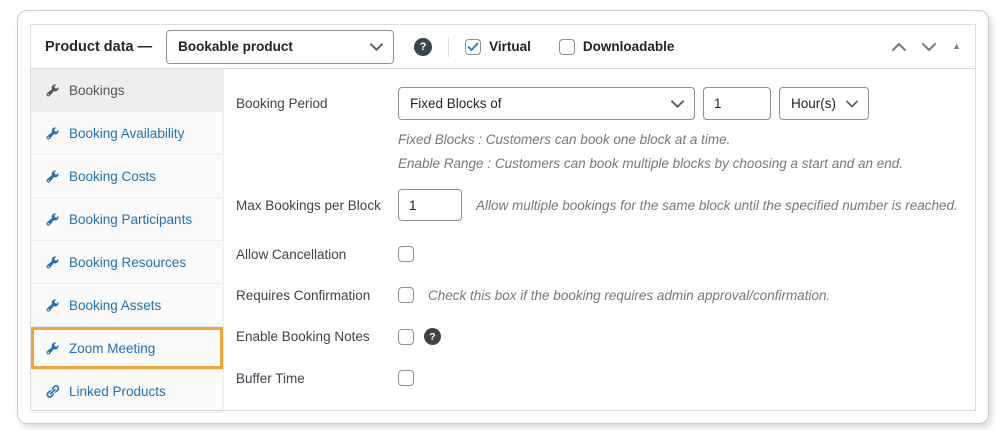 Image resolution: width=1000 pixels, height=430 pixels. What do you see at coordinates (127, 90) in the screenshot?
I see `sidebar-item-bookings: Bookings` at bounding box center [127, 90].